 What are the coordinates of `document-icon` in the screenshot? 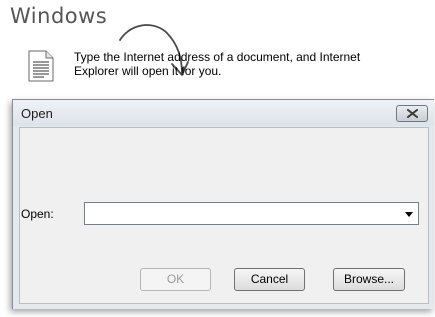 It's located at (41, 66).